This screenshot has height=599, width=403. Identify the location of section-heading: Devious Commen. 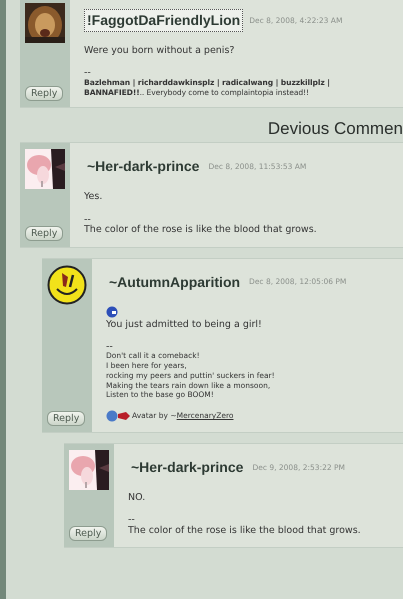
(334, 129).